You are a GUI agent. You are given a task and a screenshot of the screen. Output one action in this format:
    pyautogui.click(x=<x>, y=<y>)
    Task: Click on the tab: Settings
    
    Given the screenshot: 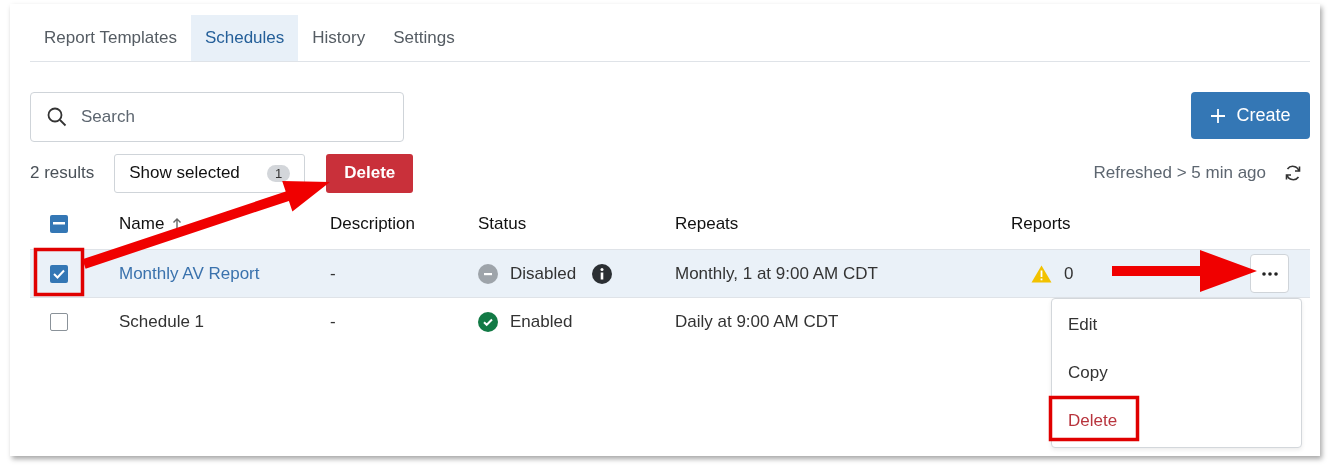 What is the action you would take?
    pyautogui.click(x=424, y=38)
    